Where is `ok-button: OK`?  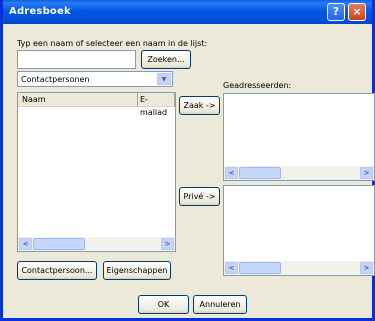 ok-button: OK is located at coordinates (163, 304).